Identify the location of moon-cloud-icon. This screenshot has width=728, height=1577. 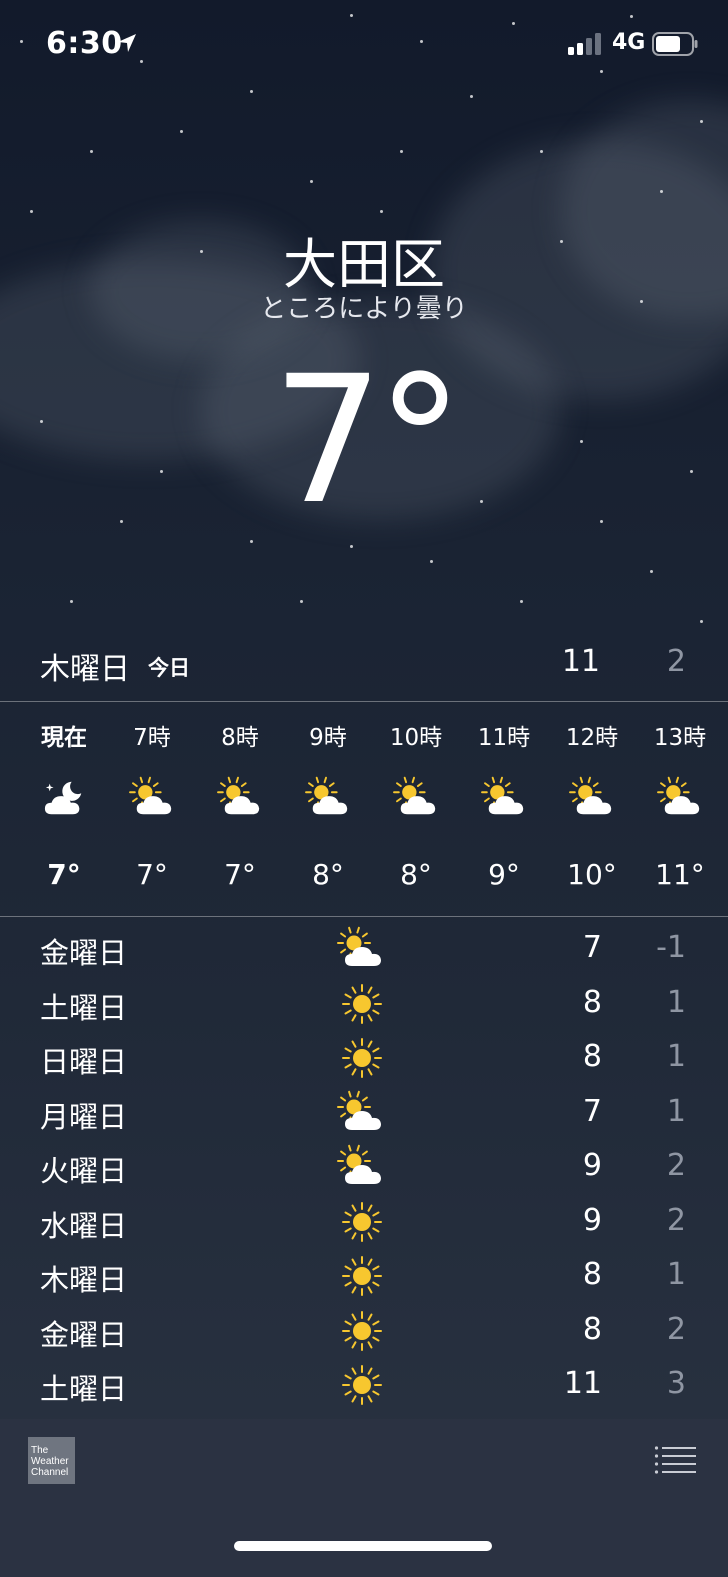
(65, 798).